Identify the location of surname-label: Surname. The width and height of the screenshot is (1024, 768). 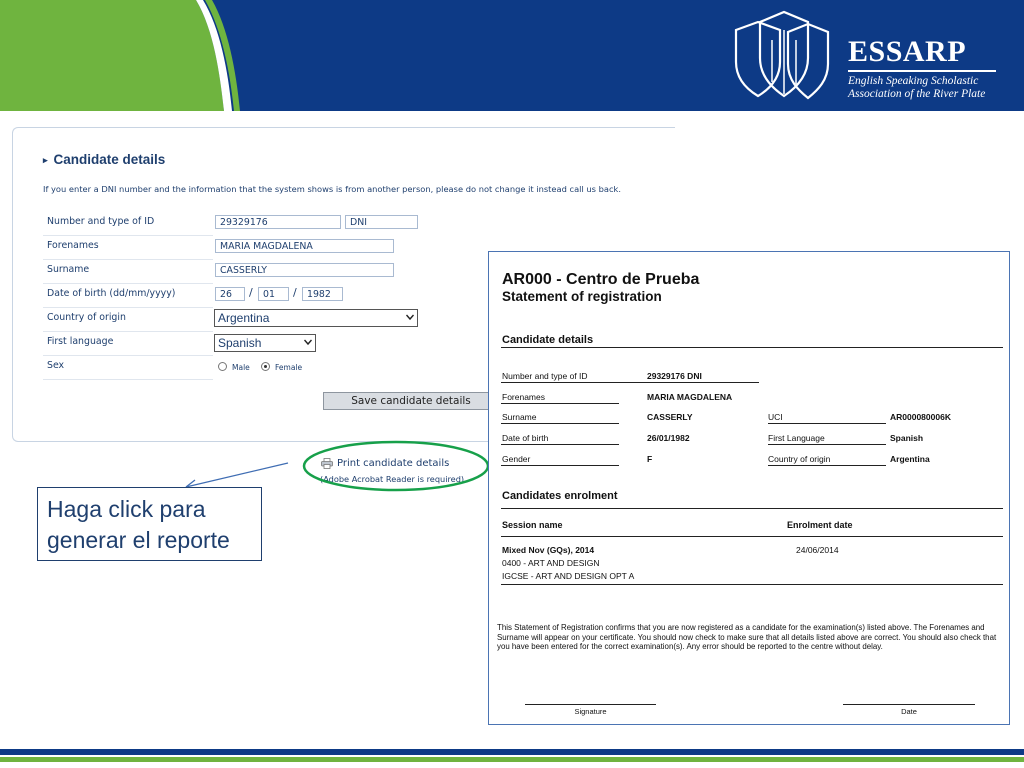
(68, 269).